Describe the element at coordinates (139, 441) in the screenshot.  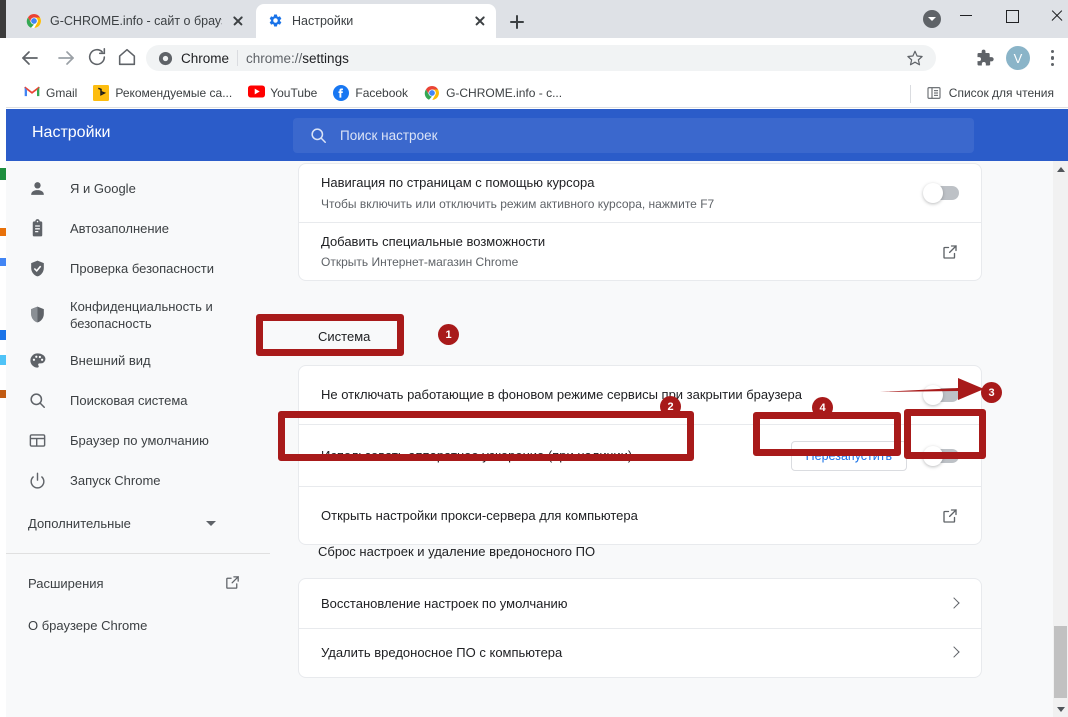
I see `sidebar-item-label: Браузер по умолчанию` at that location.